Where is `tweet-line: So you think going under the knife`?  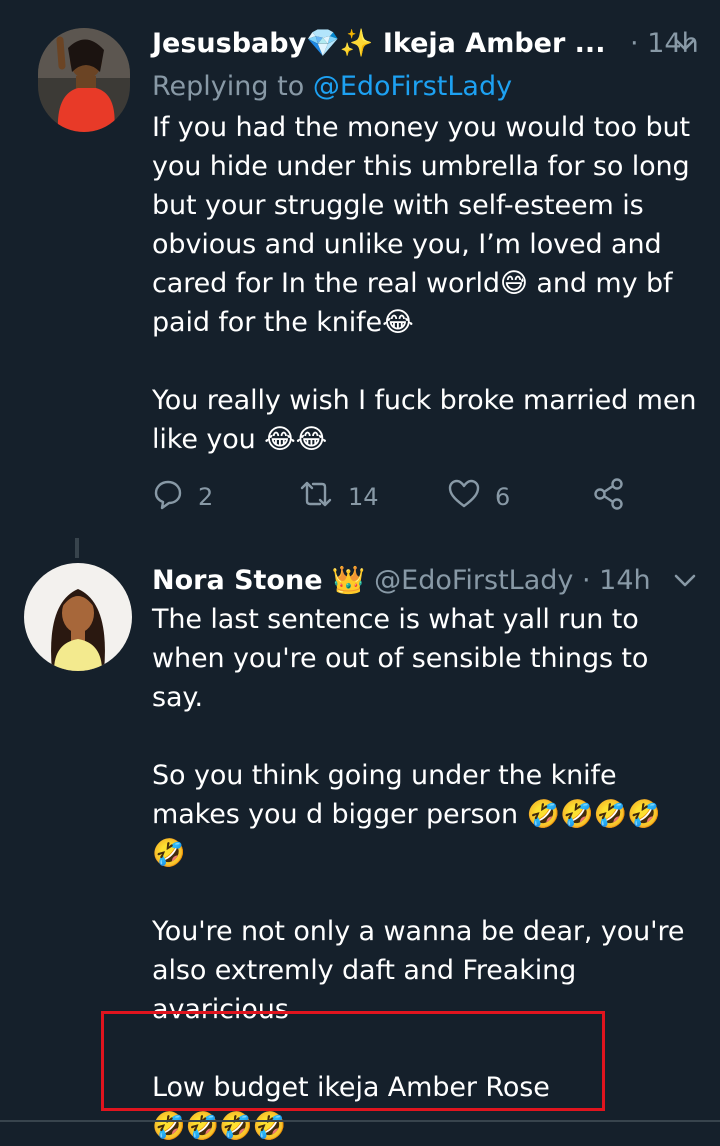 tweet-line: So you think going under the knife is located at coordinates (384, 775).